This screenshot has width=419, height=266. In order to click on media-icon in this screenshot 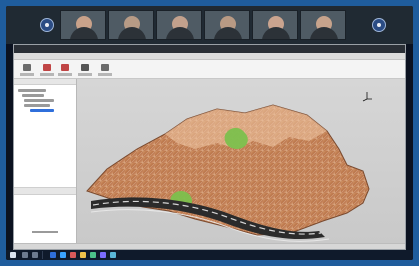, I will do `click(73, 255)`.